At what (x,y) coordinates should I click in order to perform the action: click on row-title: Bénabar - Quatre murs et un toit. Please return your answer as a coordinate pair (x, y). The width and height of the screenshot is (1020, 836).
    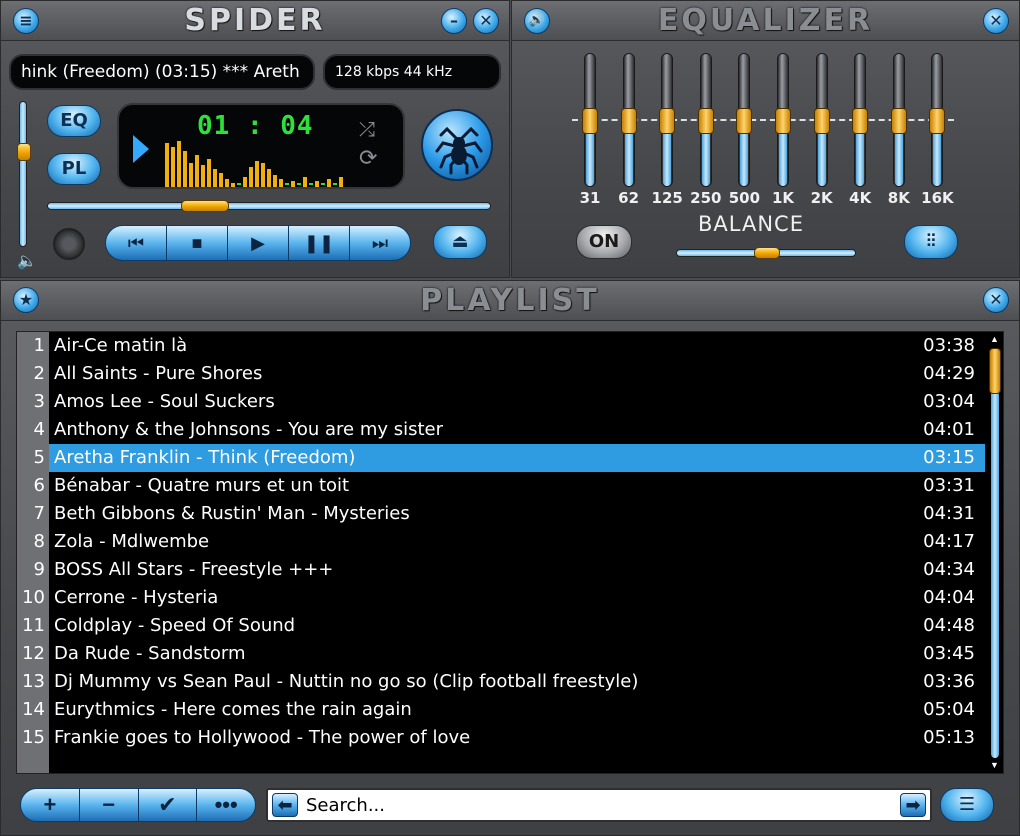
    Looking at the image, I should click on (202, 485).